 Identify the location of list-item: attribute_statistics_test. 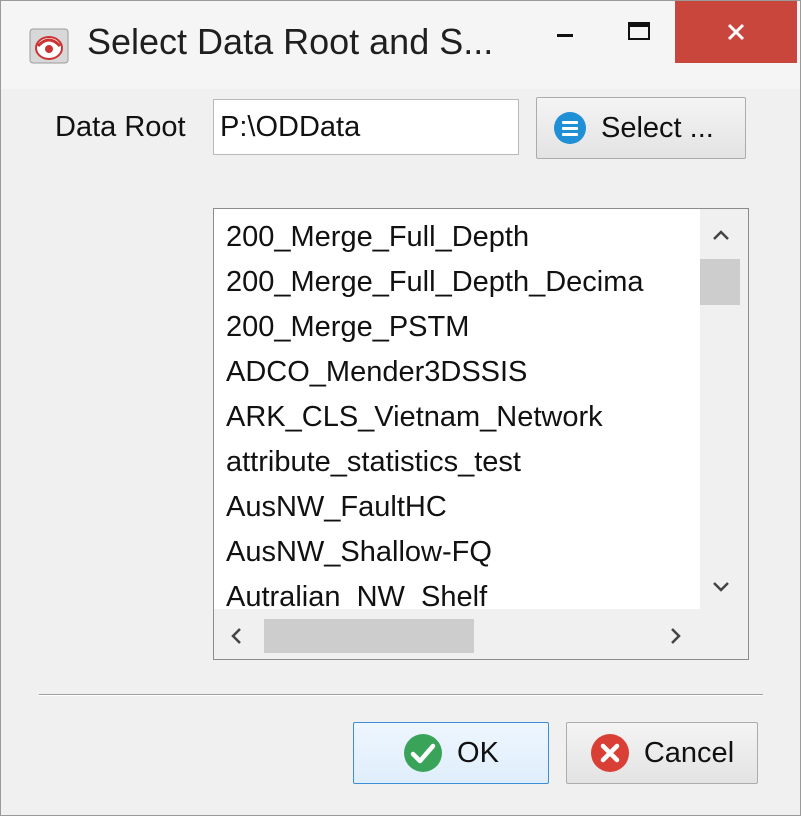
(373, 462).